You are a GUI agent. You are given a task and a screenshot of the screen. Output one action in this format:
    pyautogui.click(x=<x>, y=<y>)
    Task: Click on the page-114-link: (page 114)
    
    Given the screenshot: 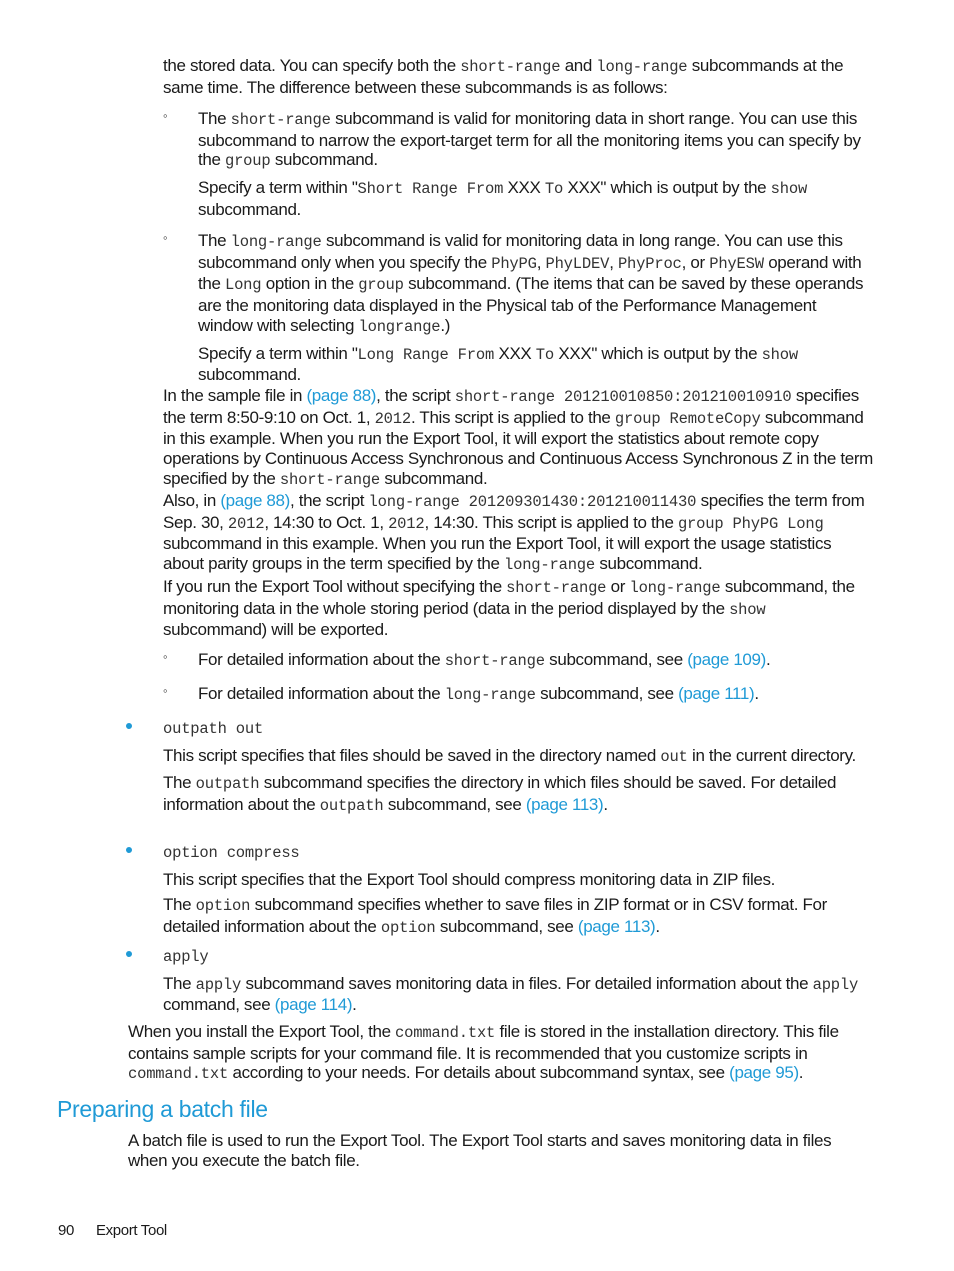 What is the action you would take?
    pyautogui.click(x=314, y=1004)
    